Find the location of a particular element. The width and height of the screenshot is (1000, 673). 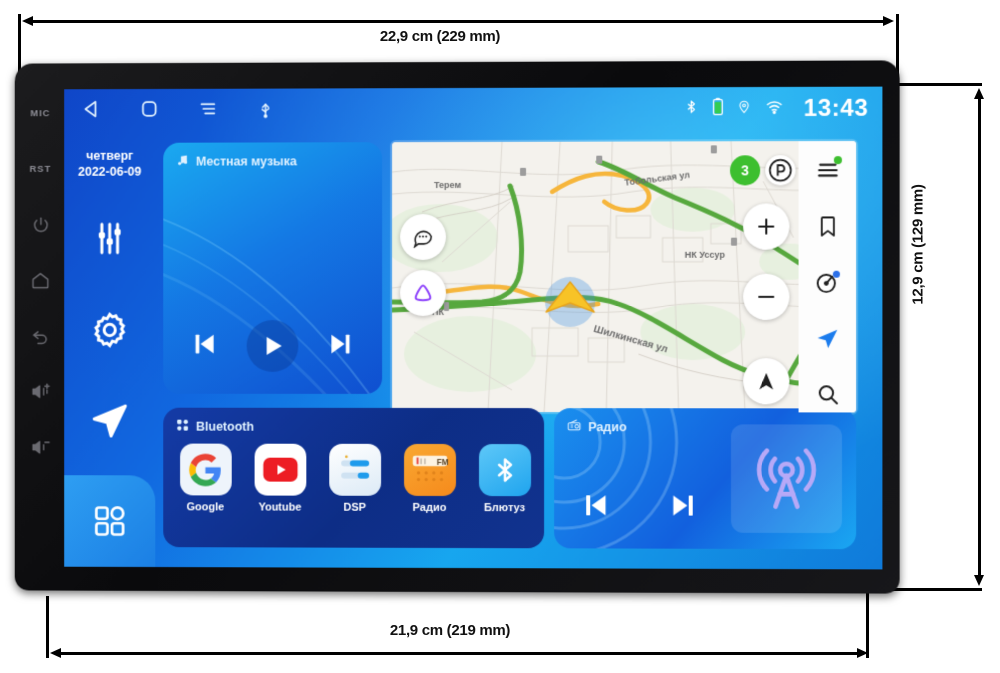

equalizer-icon is located at coordinates (110, 241).